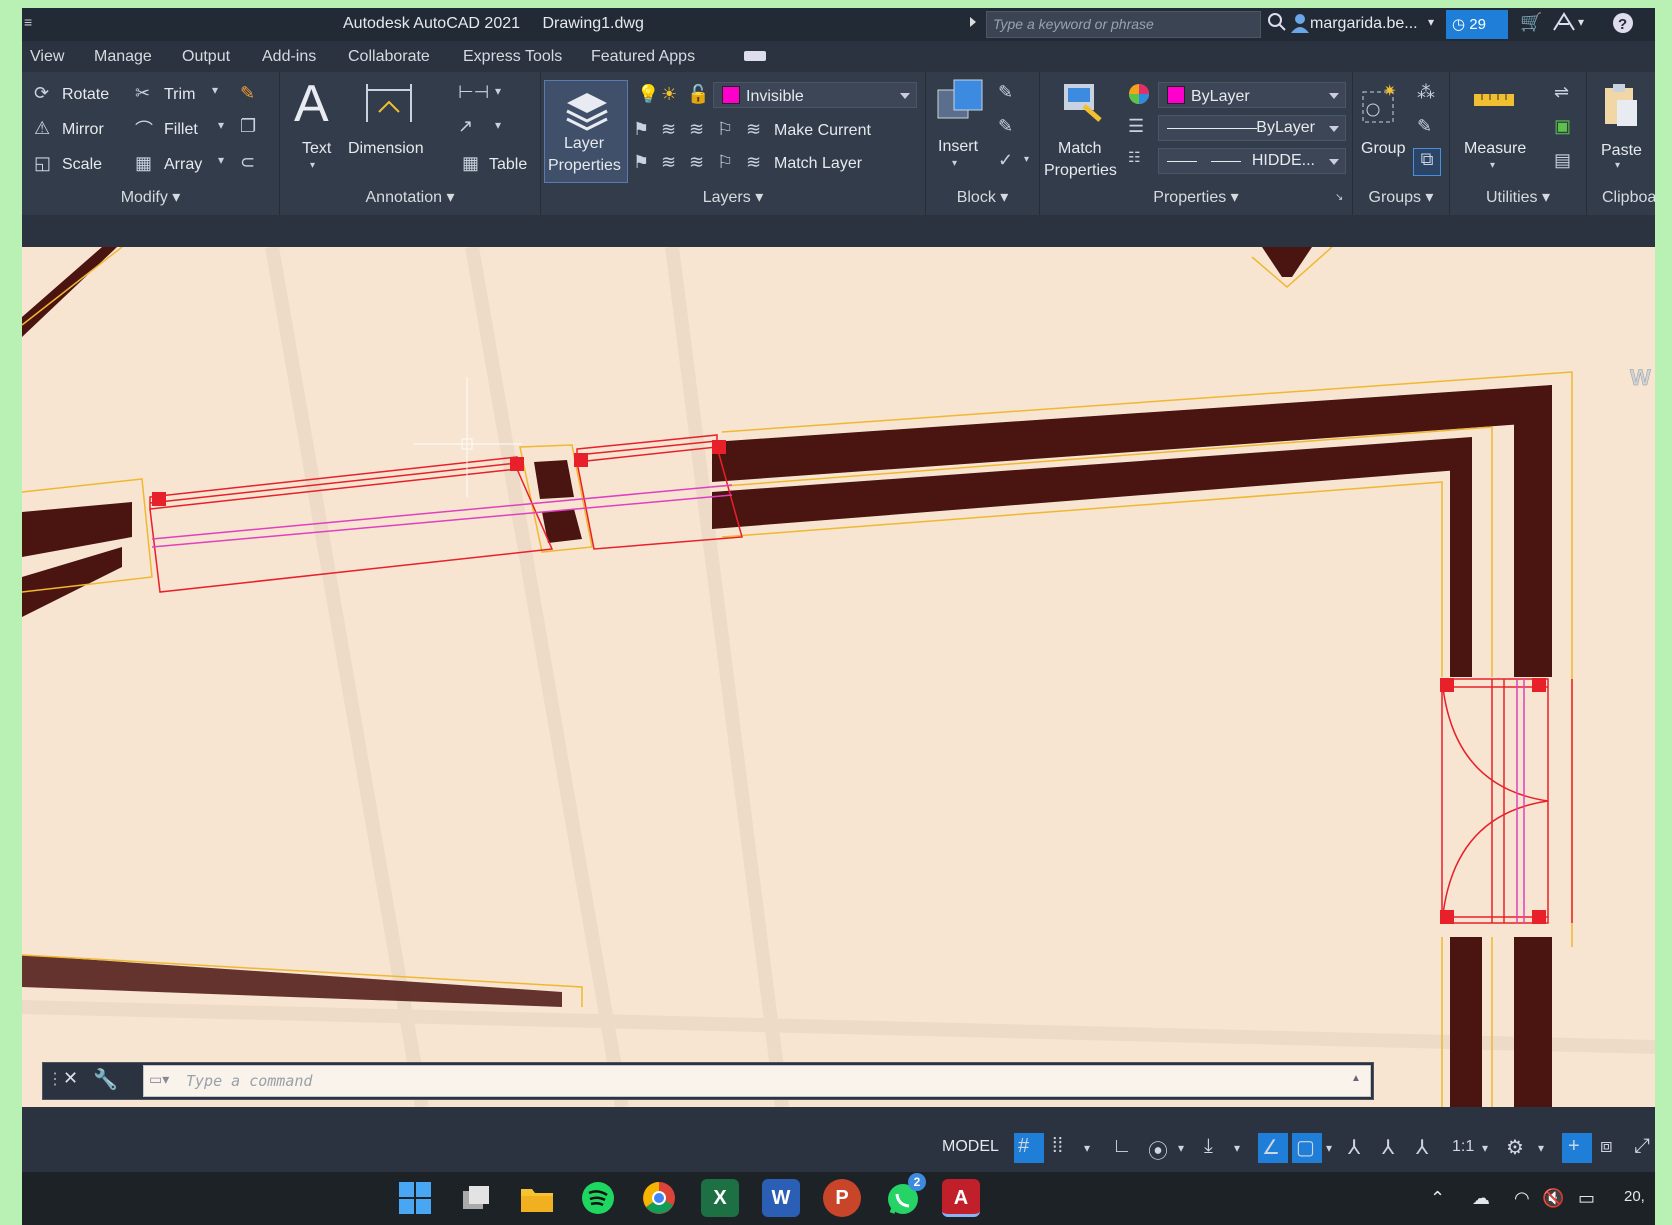 This screenshot has width=1672, height=1225. What do you see at coordinates (1562, 160) in the screenshot?
I see `calculator-icon: ▤` at bounding box center [1562, 160].